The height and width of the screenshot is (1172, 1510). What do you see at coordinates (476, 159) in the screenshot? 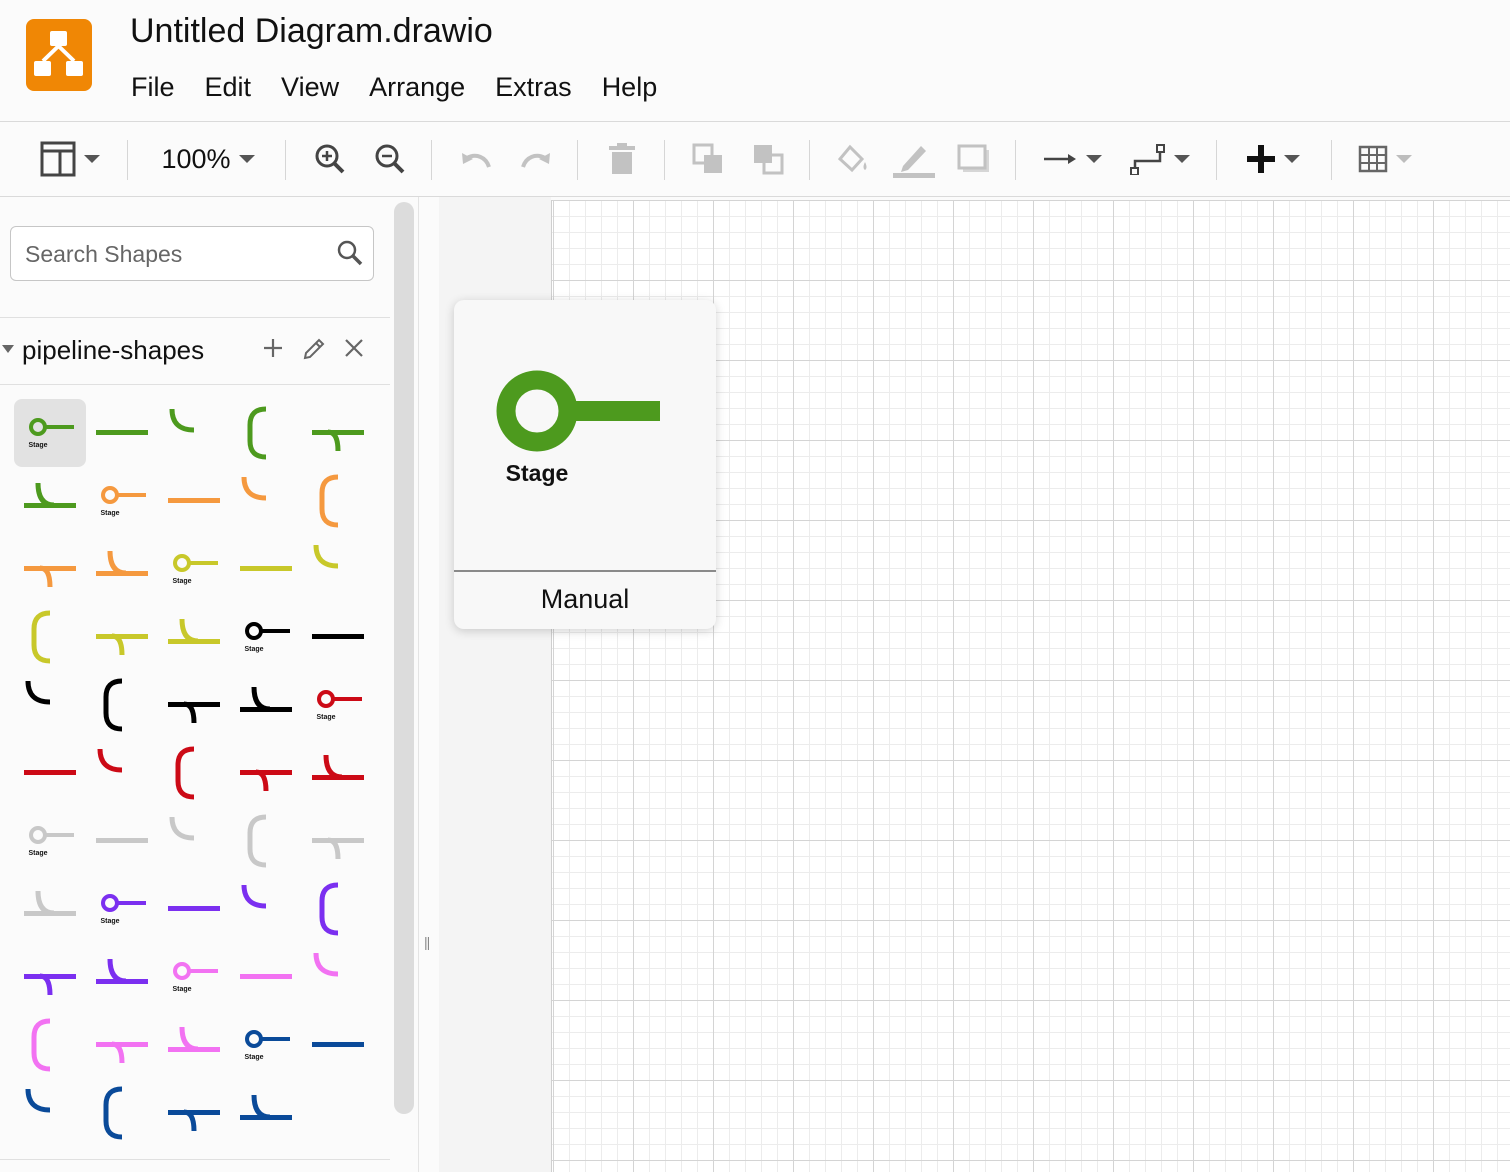
I see `undo-button` at bounding box center [476, 159].